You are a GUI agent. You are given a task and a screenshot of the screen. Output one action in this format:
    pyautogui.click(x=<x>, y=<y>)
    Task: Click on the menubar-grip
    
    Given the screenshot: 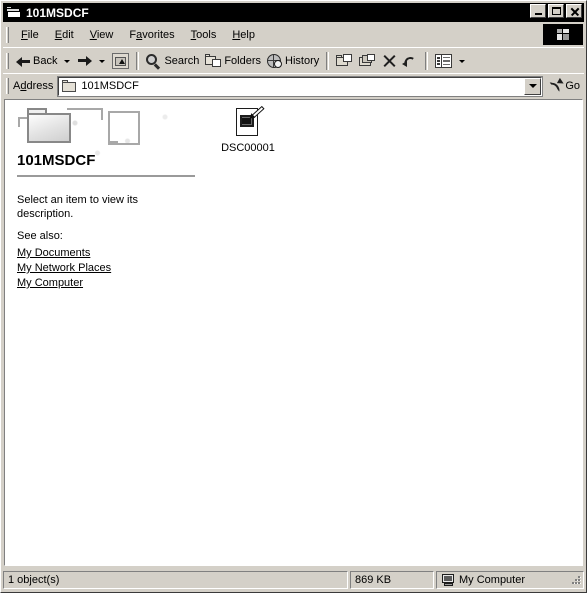 What is the action you would take?
    pyautogui.click(x=7, y=35)
    